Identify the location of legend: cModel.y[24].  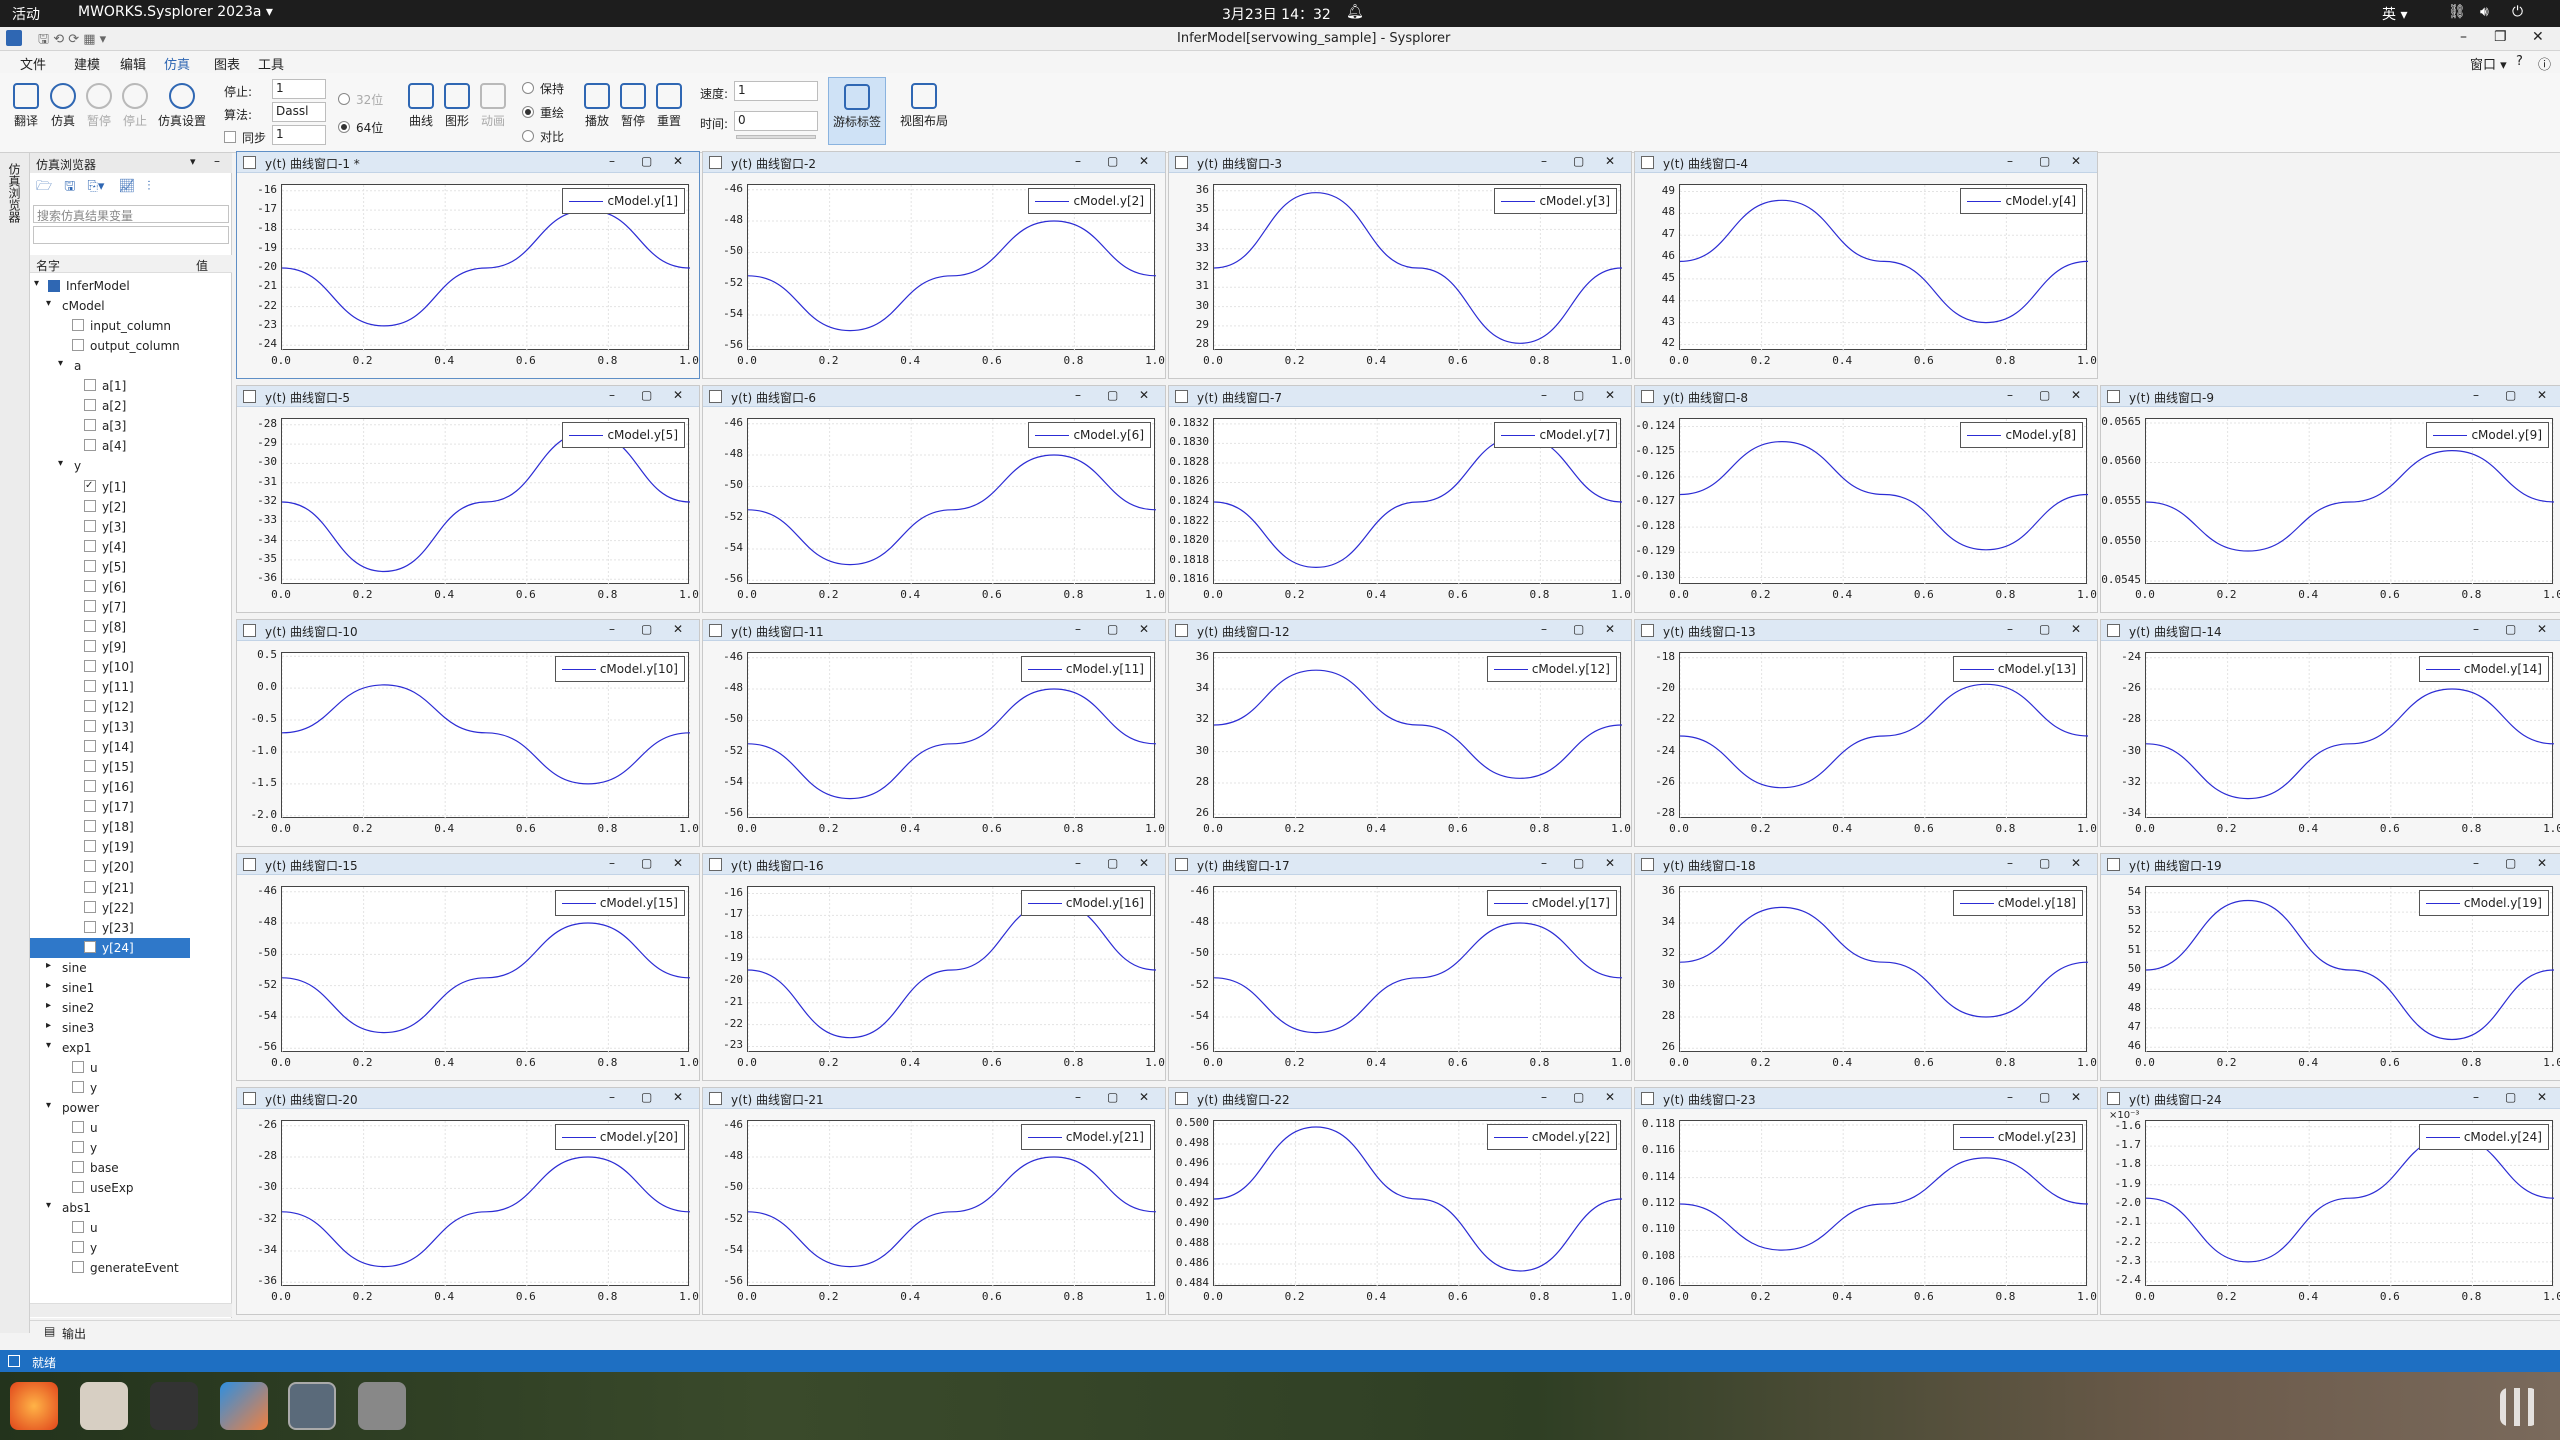
(2483, 1137).